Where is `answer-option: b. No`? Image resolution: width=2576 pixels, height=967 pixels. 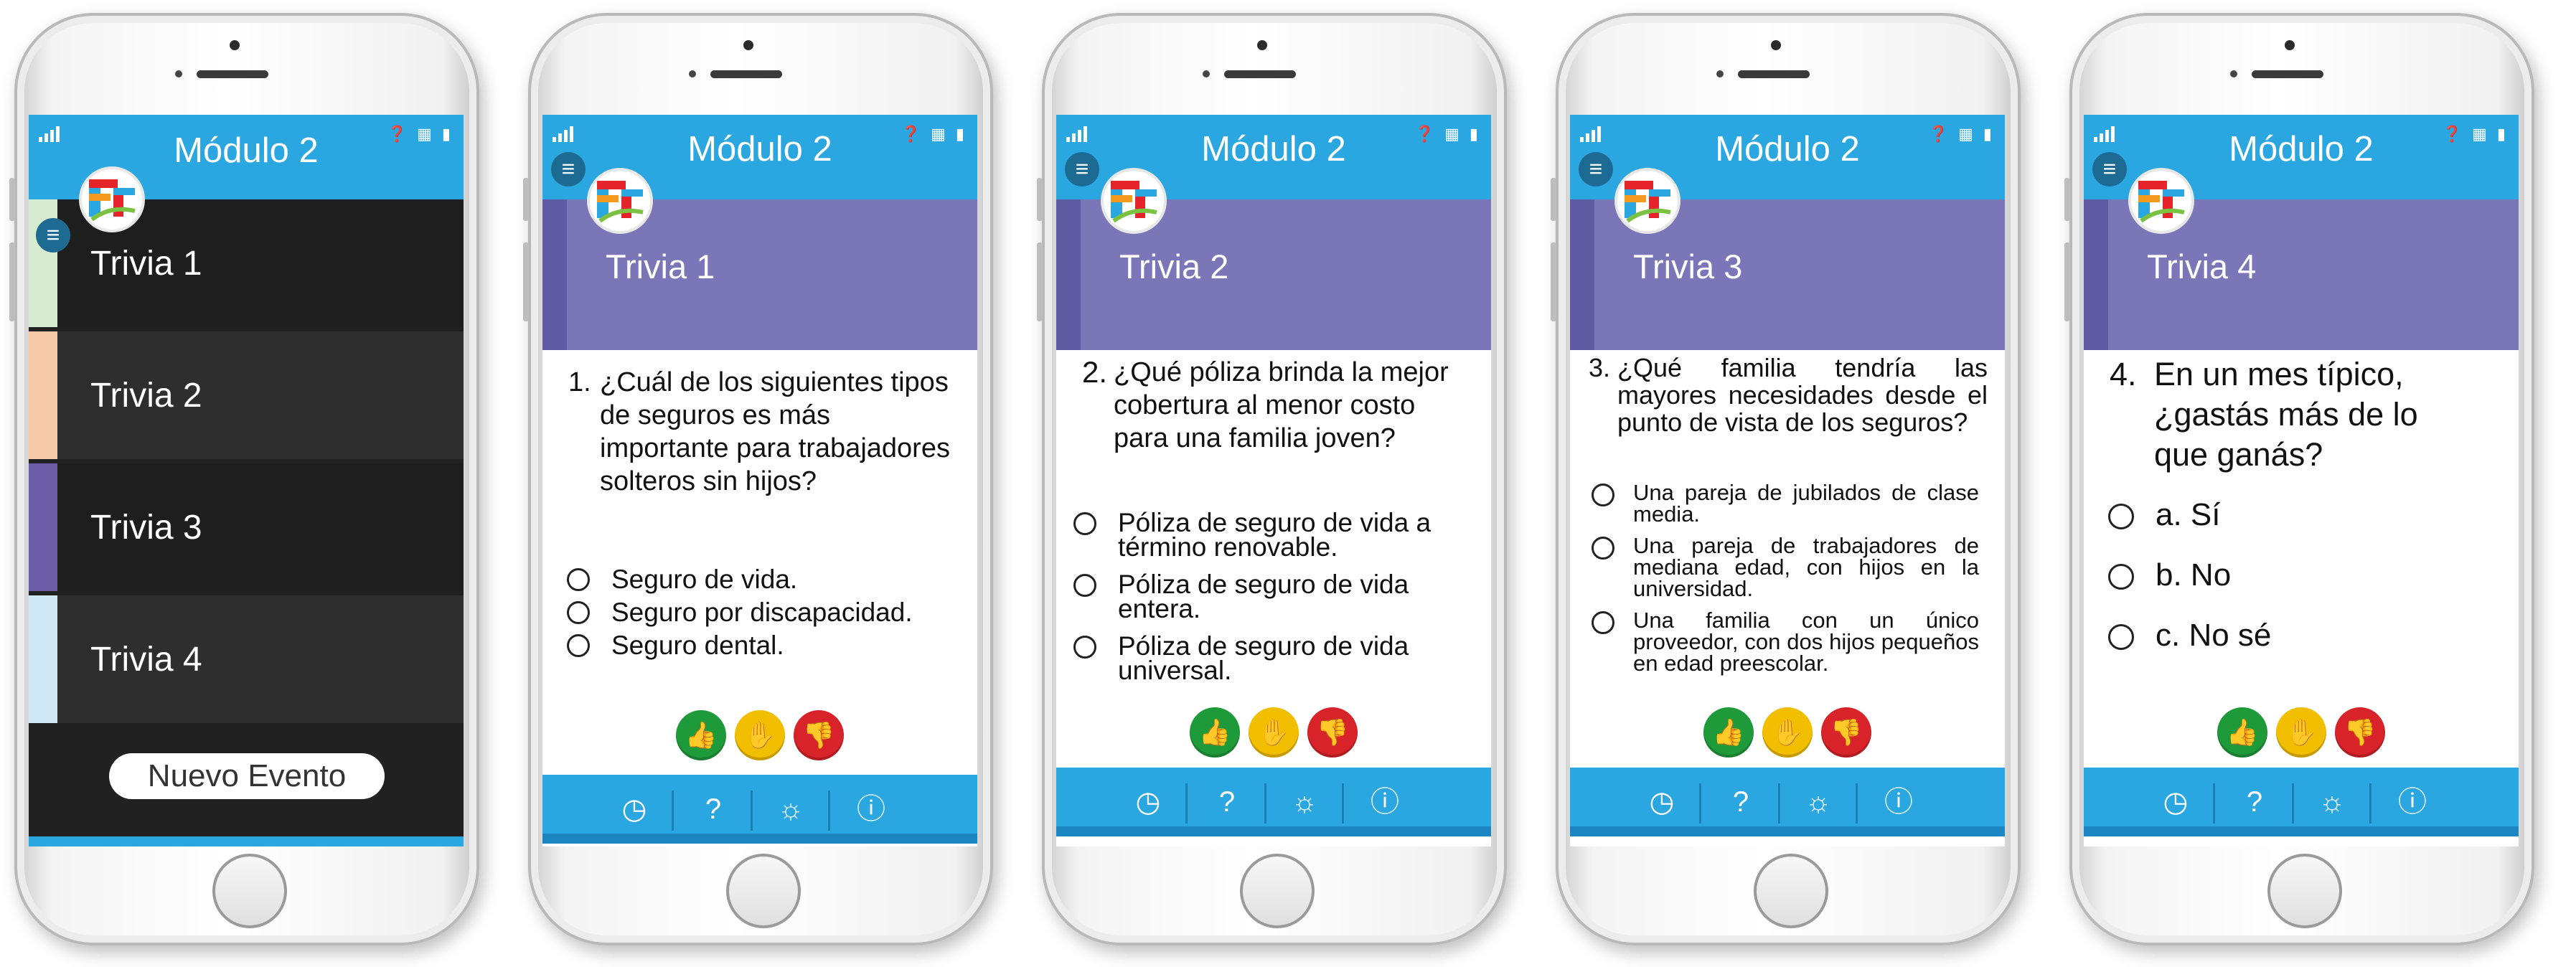
answer-option: b. No is located at coordinates (2309, 575).